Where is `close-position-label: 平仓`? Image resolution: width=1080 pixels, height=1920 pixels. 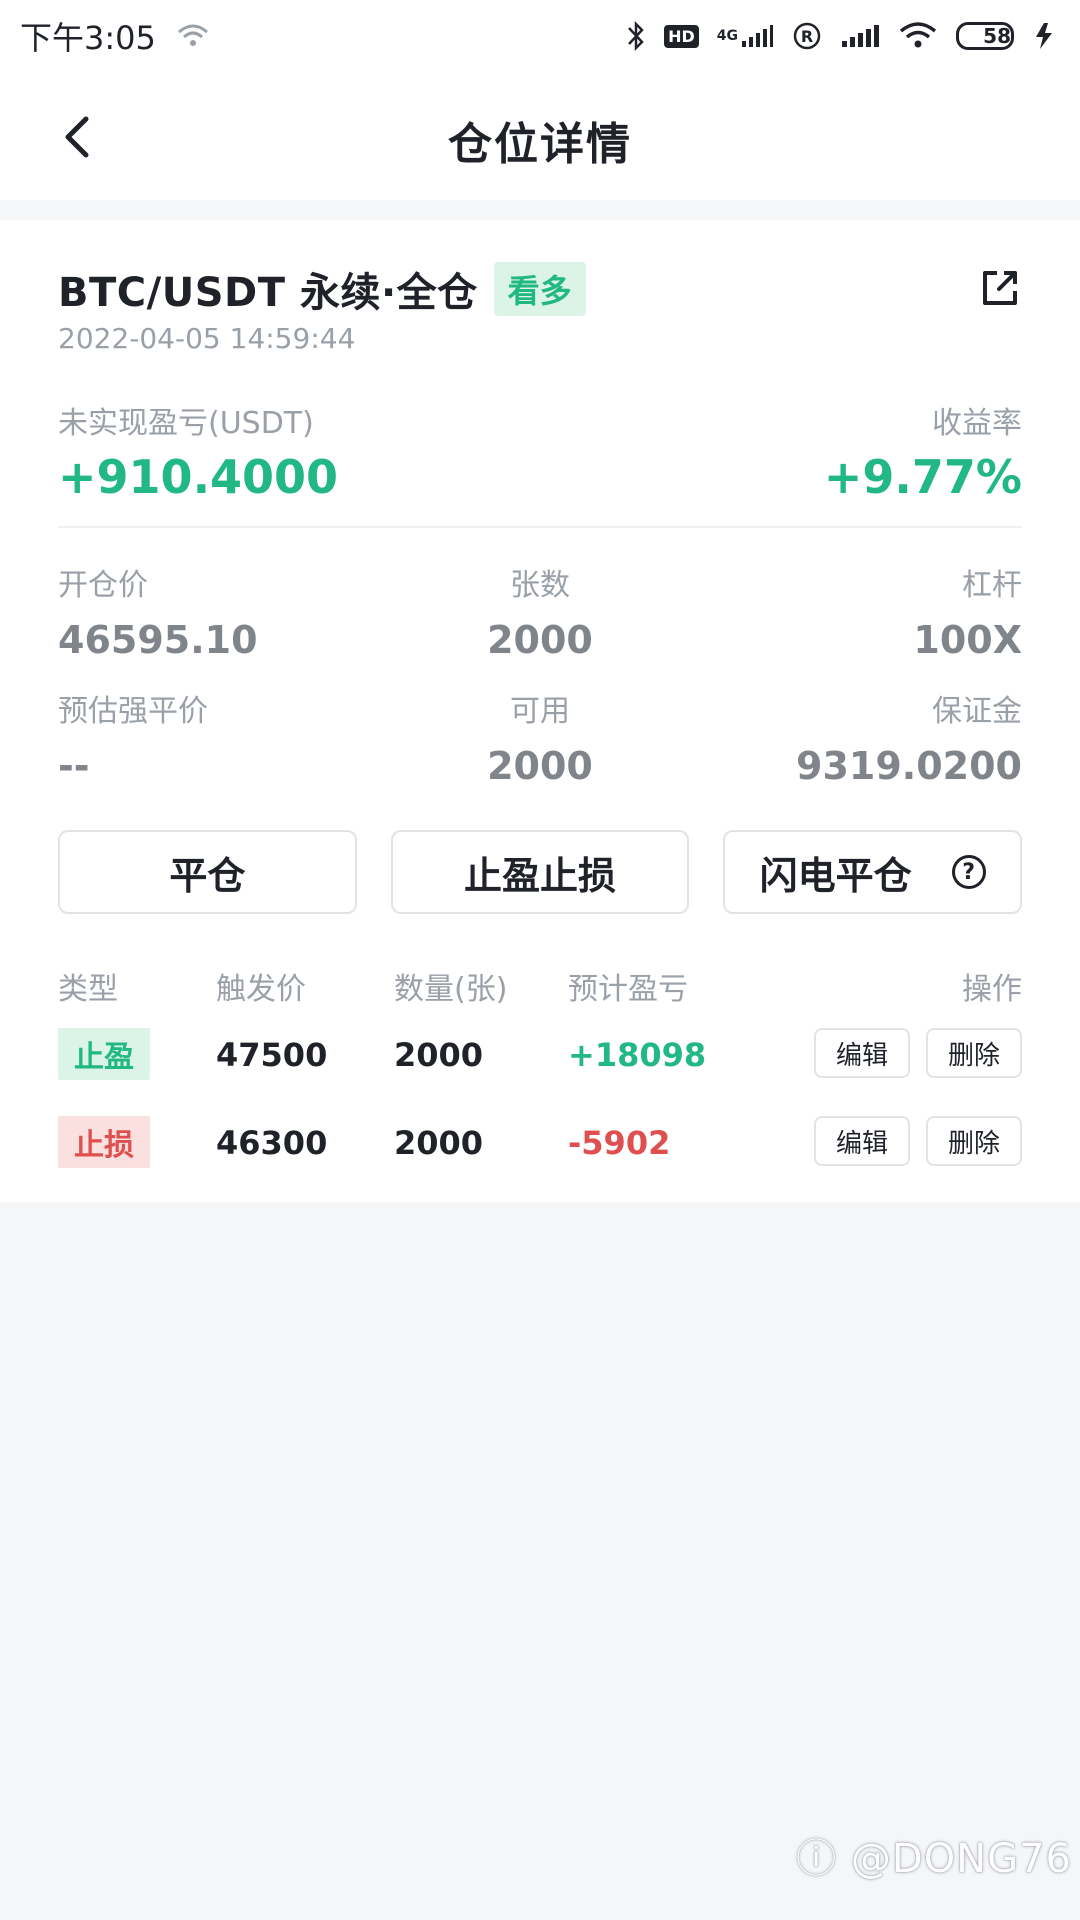
close-position-label: 平仓 is located at coordinates (207, 875).